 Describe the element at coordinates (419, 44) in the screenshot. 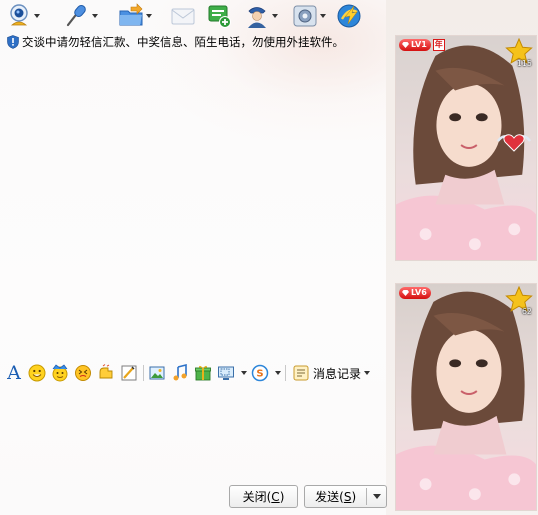

I see `contact-level-text: LV1` at that location.